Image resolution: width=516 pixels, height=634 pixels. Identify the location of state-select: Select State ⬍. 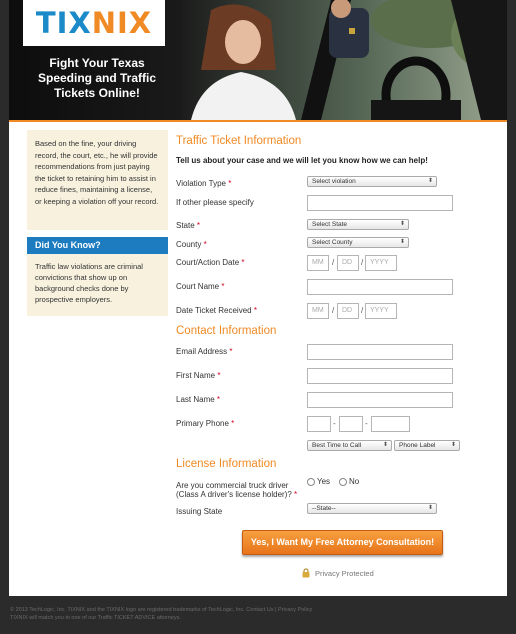
(358, 224).